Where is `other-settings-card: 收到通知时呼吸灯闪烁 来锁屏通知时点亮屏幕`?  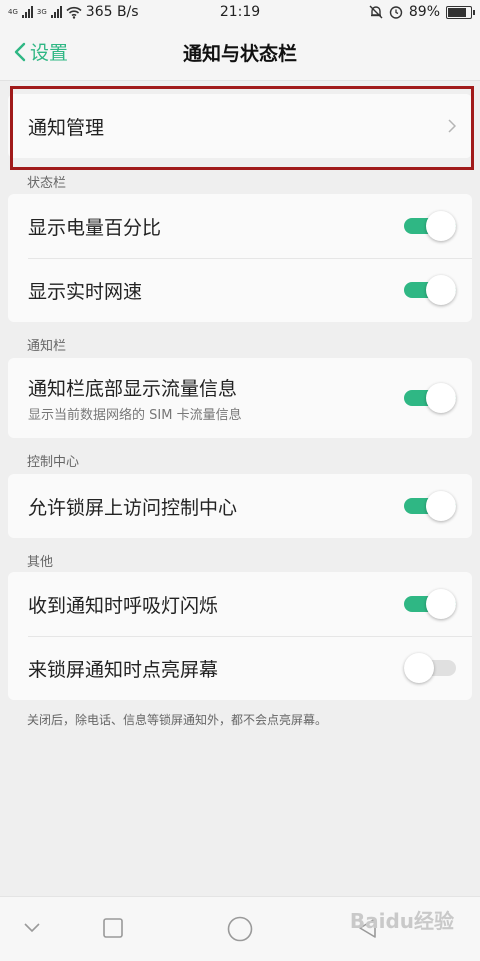
other-settings-card: 收到通知时呼吸灯闪烁 来锁屏通知时点亮屏幕 is located at coordinates (240, 636).